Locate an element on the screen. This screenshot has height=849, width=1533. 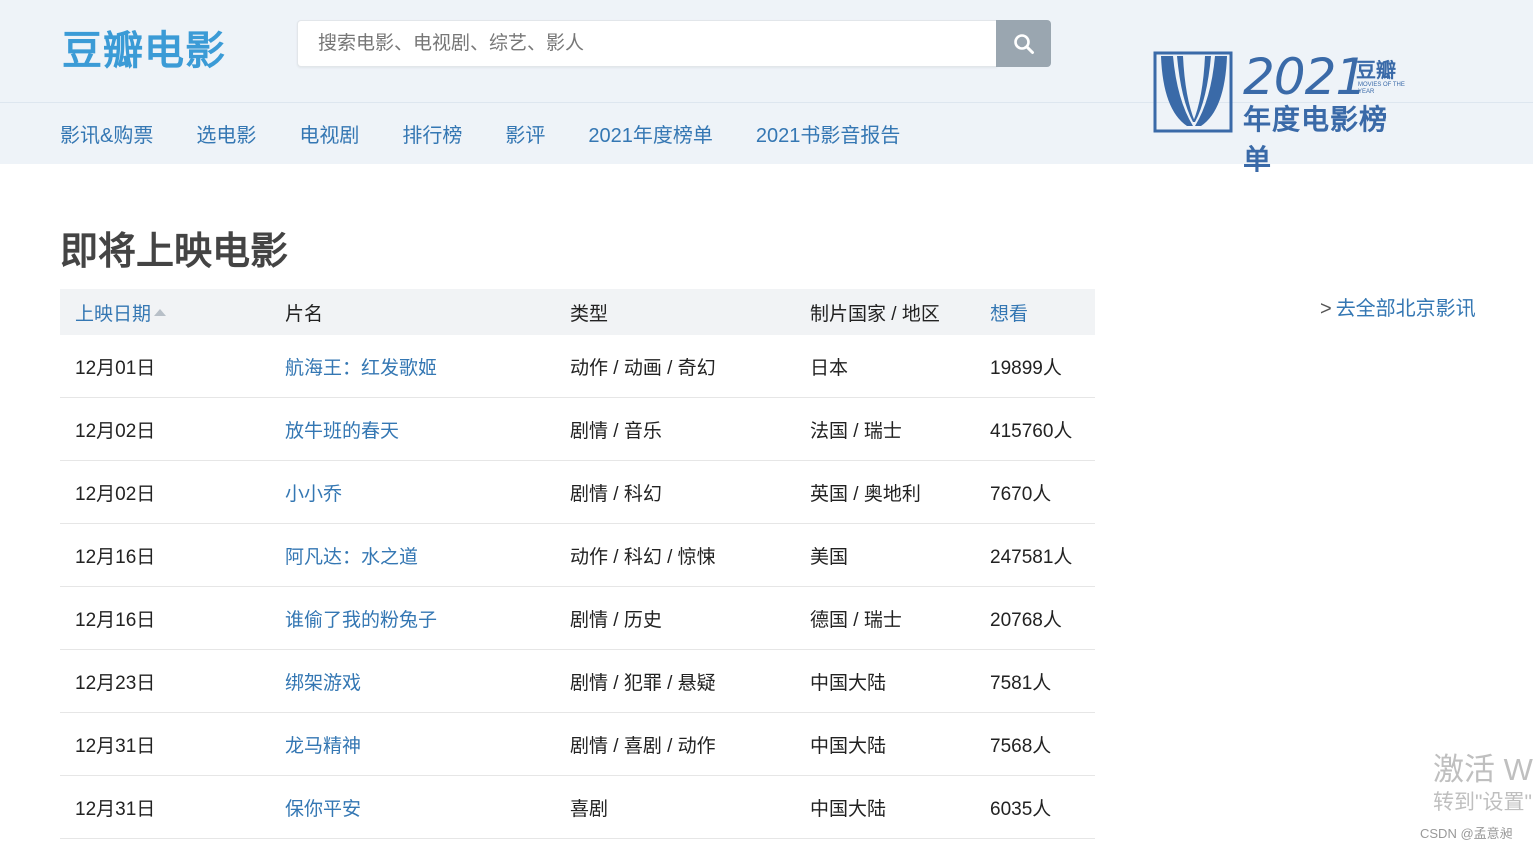
movie-region: 德国 / 瑞士 is located at coordinates (856, 620).